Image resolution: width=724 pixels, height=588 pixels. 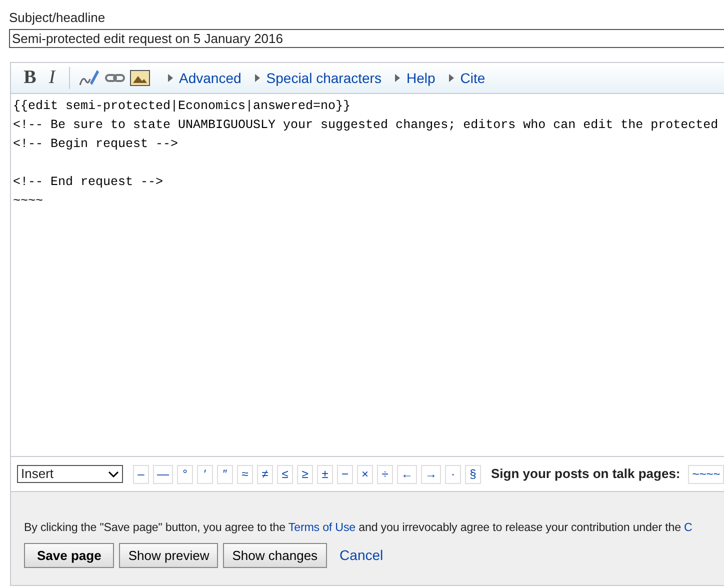 What do you see at coordinates (305, 474) in the screenshot?
I see `special-character-button: ≥` at bounding box center [305, 474].